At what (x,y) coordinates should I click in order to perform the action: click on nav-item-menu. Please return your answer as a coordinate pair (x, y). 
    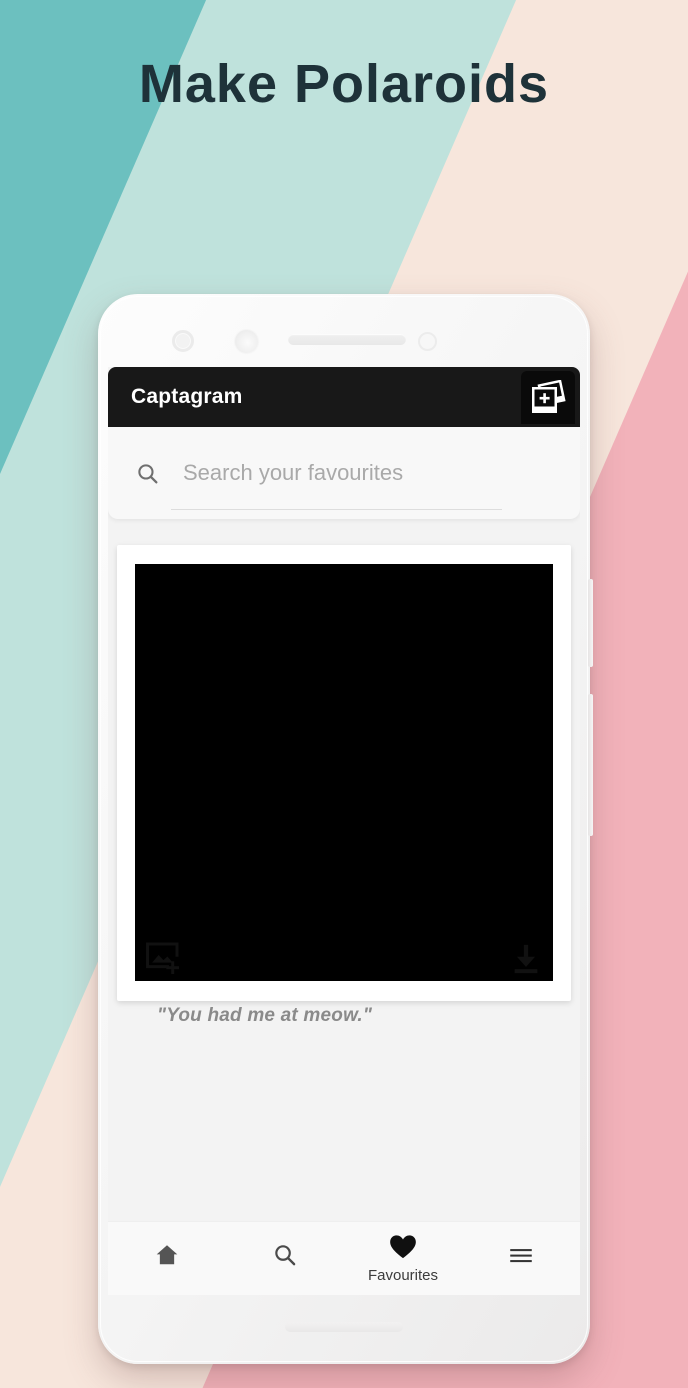
    Looking at the image, I should click on (521, 1259).